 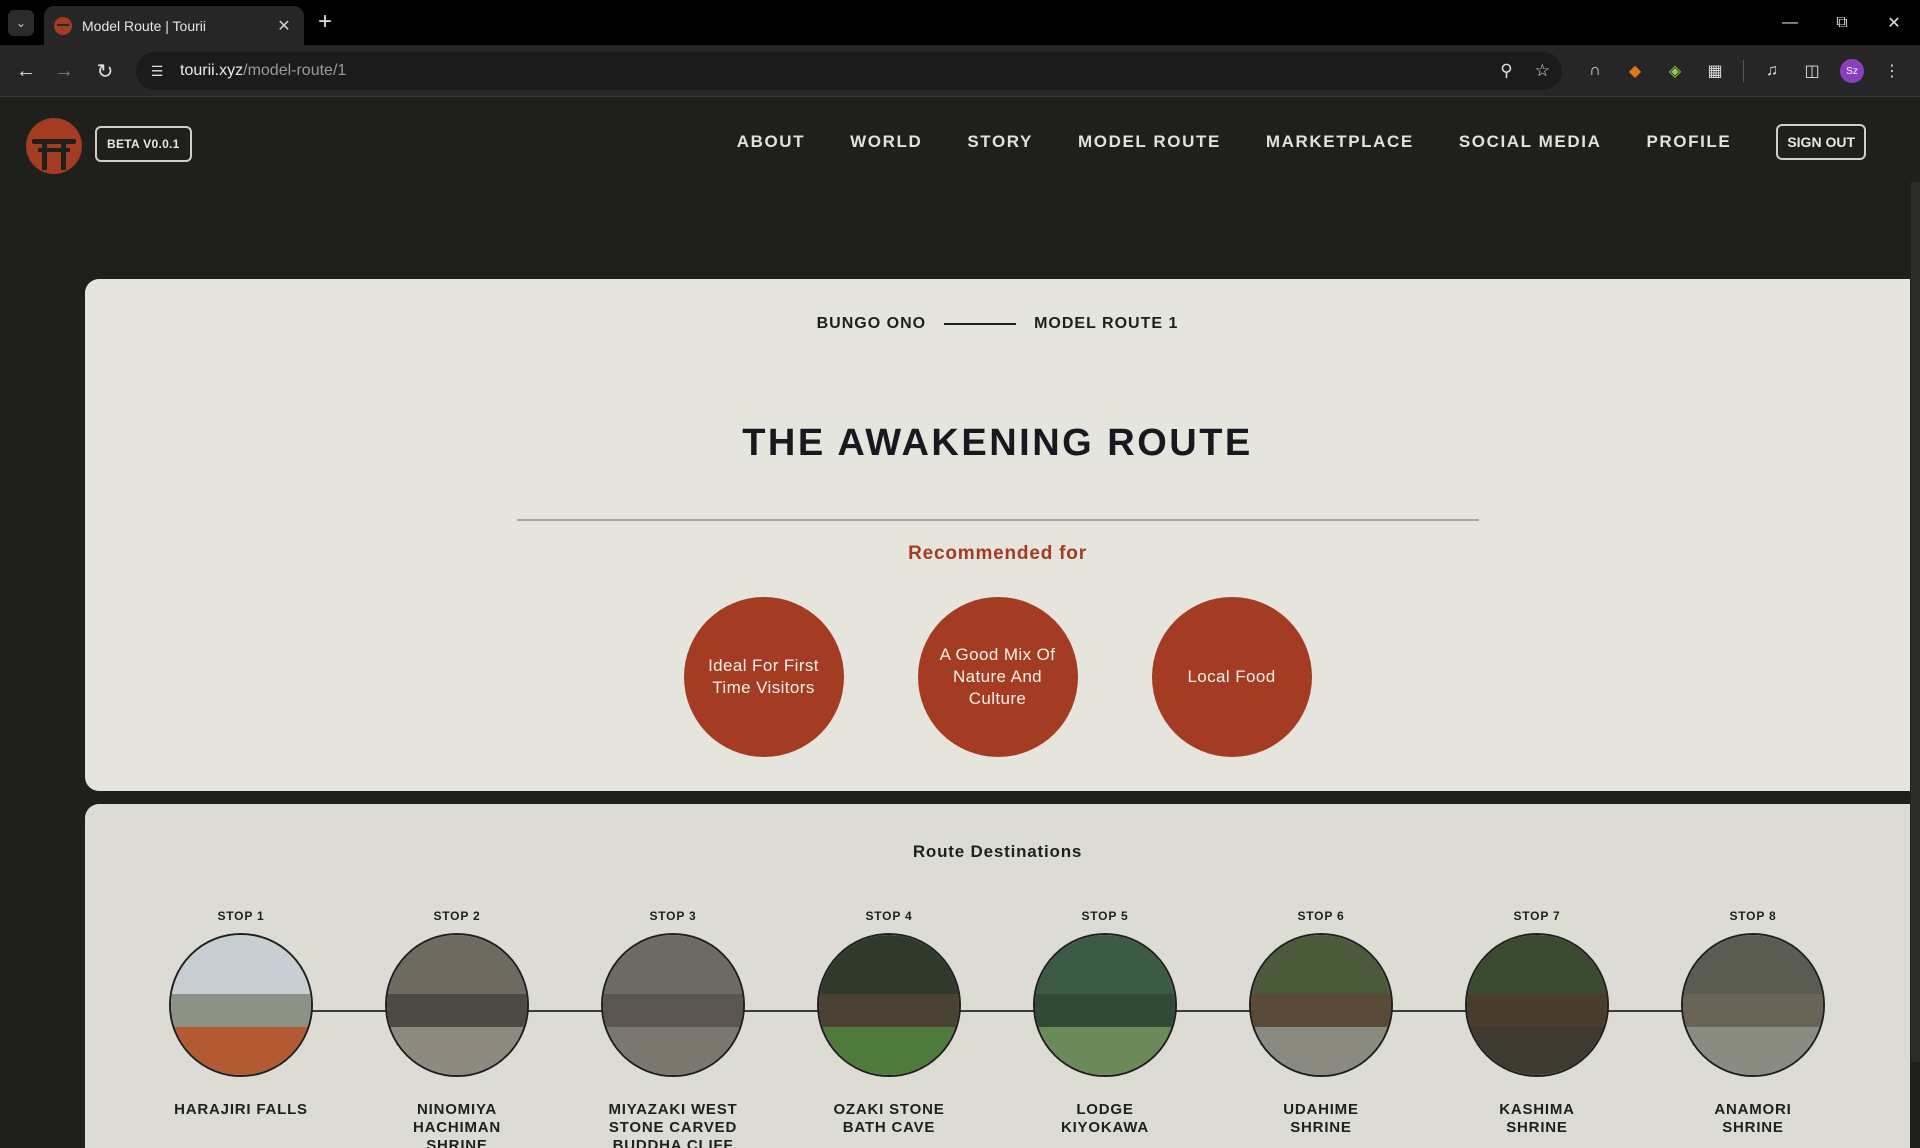 What do you see at coordinates (1635, 71) in the screenshot?
I see `metamask-fox-icon: ◆` at bounding box center [1635, 71].